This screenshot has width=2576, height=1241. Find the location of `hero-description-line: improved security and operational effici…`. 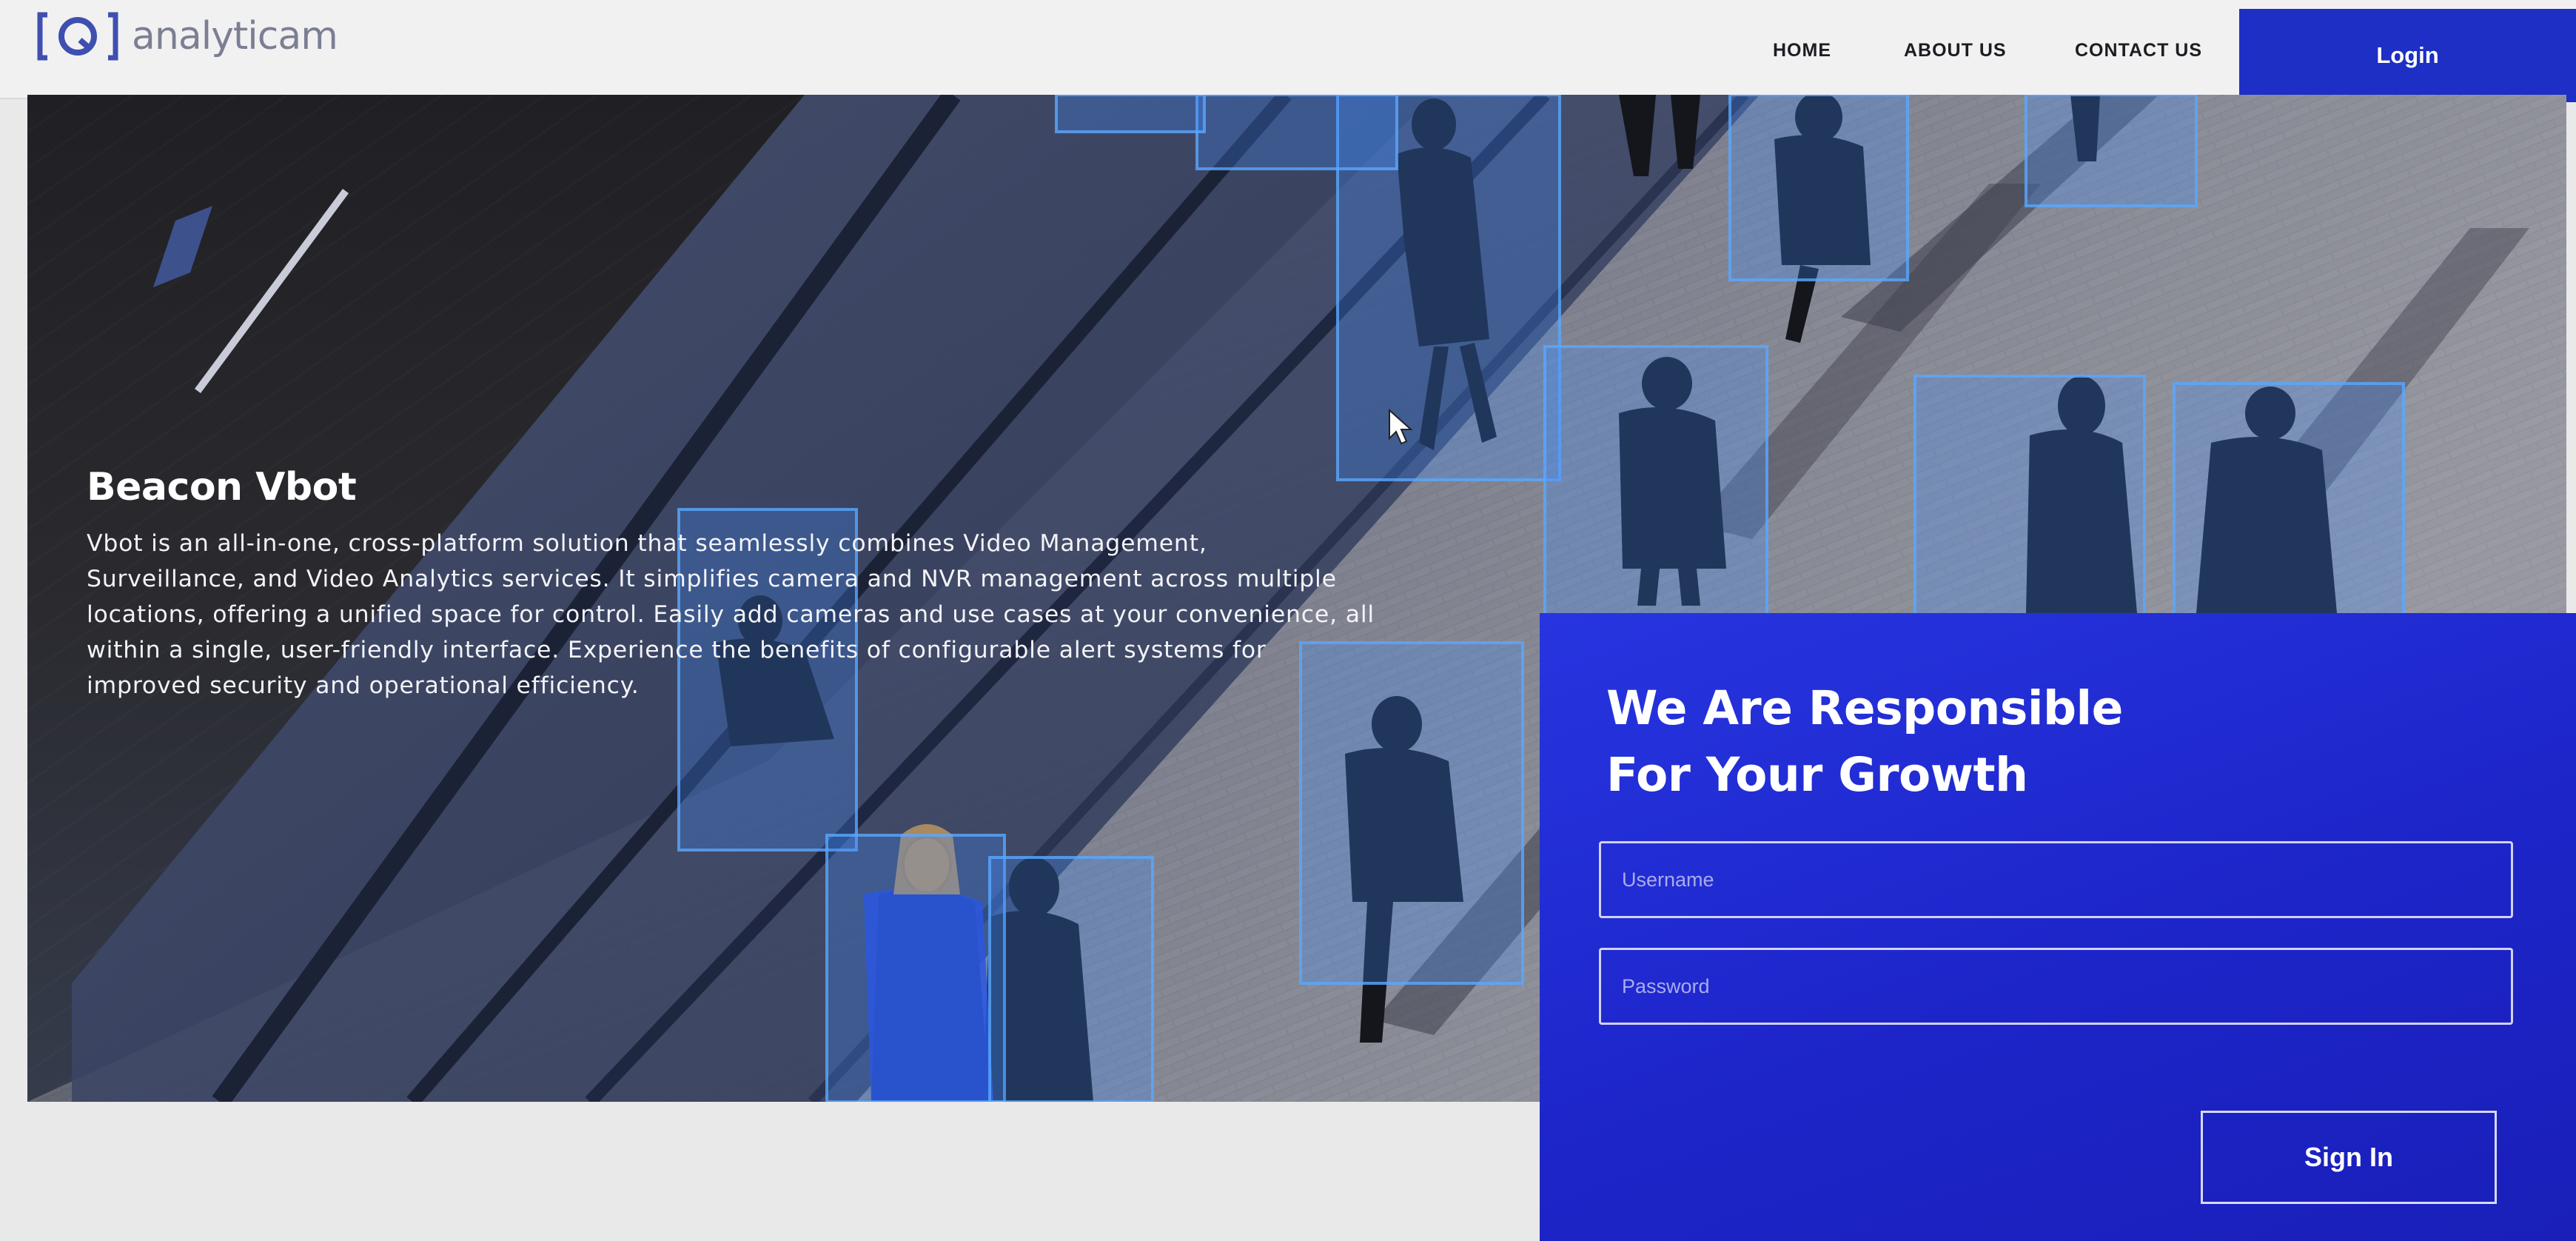

hero-description-line: improved security and operational effici… is located at coordinates (363, 685).